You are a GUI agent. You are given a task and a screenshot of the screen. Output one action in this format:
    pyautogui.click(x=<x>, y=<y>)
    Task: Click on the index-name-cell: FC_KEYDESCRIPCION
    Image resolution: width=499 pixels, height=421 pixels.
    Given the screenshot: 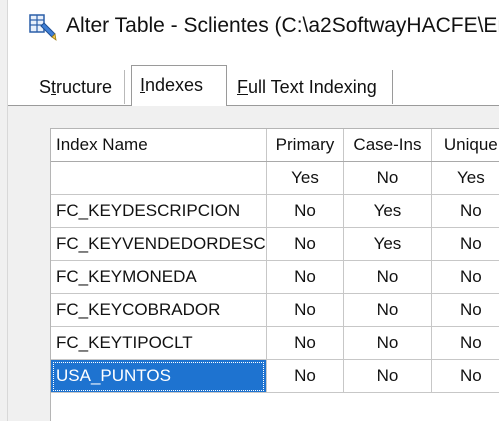 What is the action you would take?
    pyautogui.click(x=159, y=211)
    